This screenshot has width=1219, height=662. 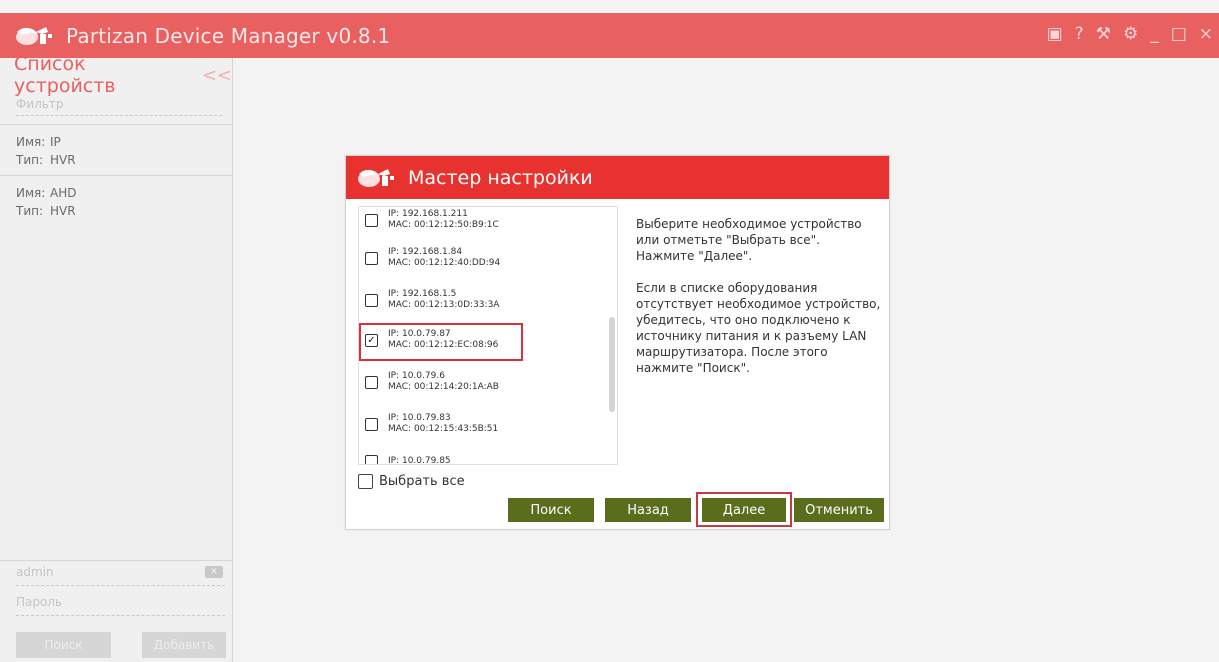 I want to click on username-field-wrap: ✕, so click(x=120, y=573).